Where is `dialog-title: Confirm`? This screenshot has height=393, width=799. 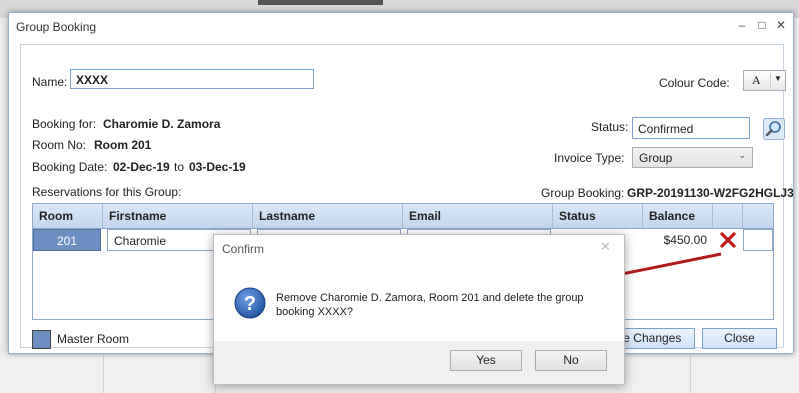
dialog-title: Confirm is located at coordinates (243, 249).